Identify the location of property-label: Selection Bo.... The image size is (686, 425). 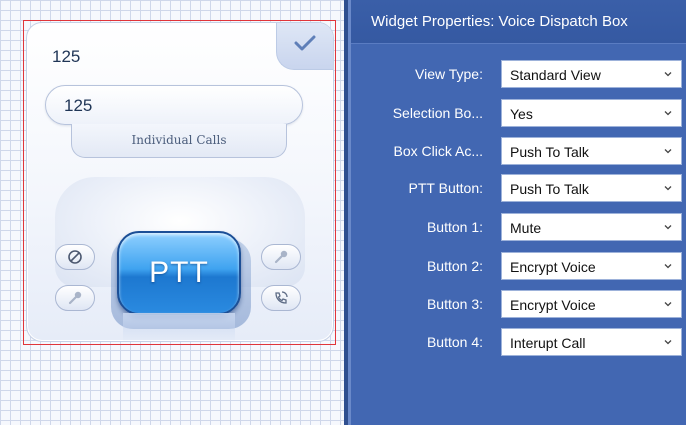
(437, 113).